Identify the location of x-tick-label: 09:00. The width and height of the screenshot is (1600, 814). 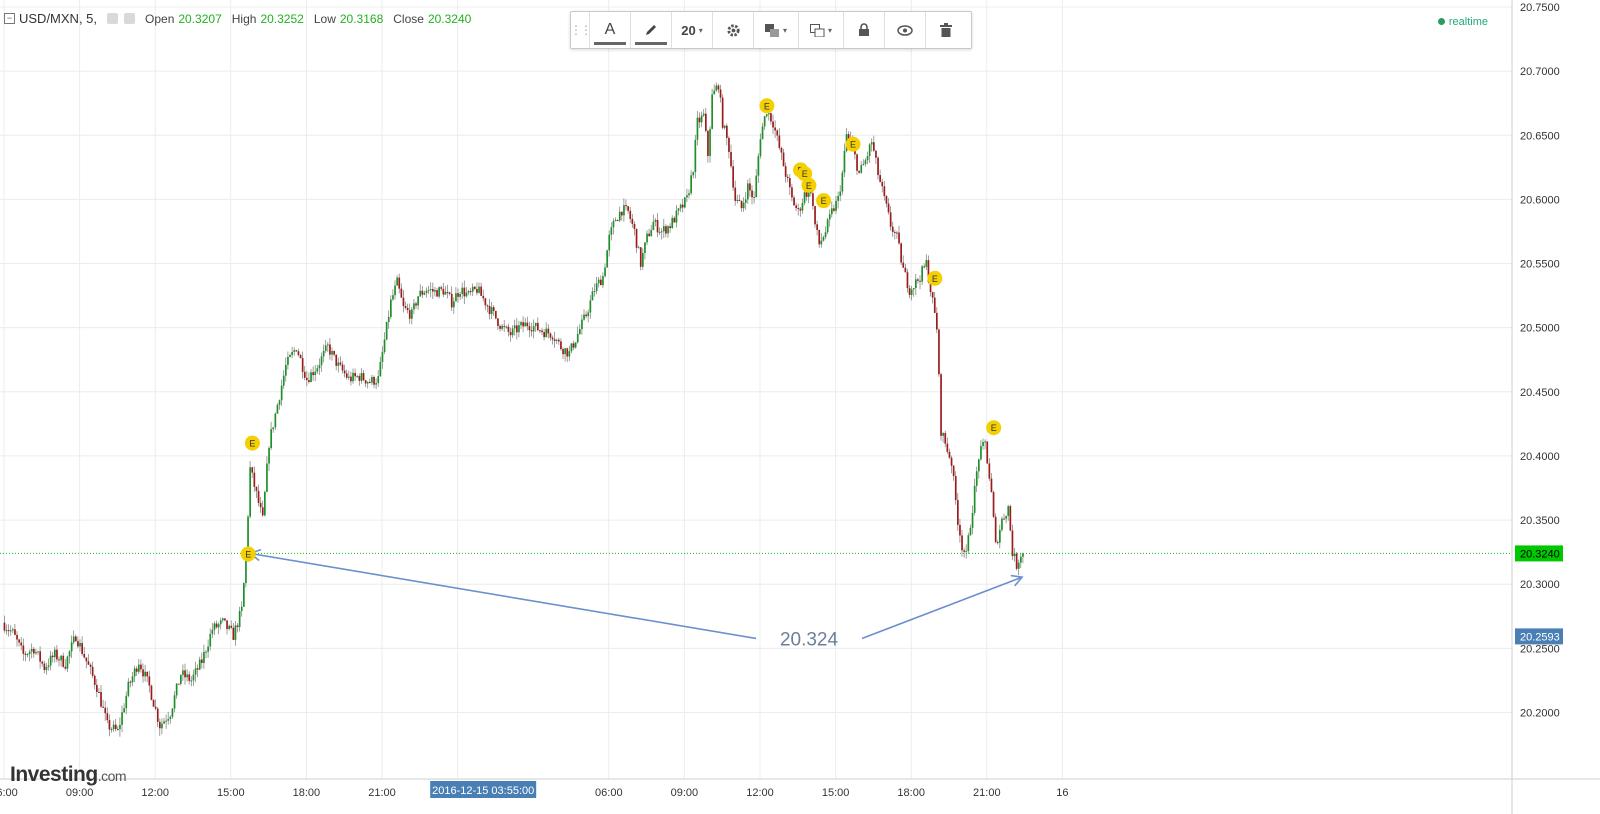
(80, 793).